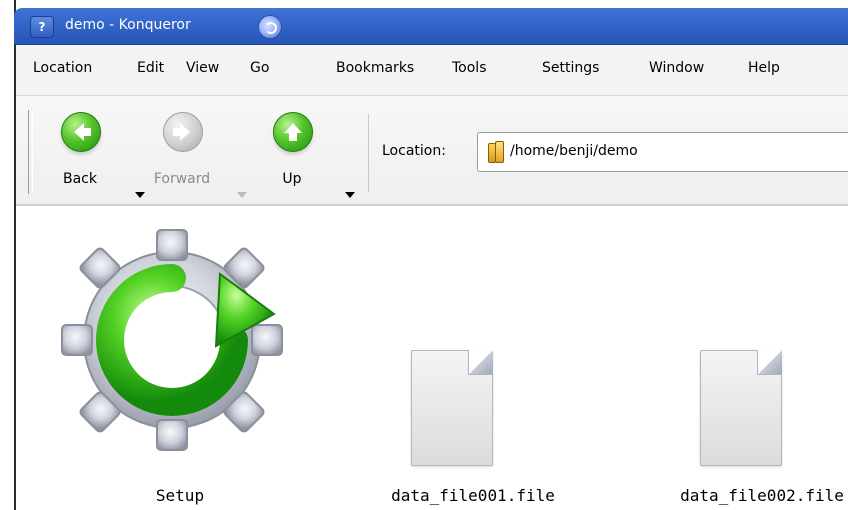  Describe the element at coordinates (676, 68) in the screenshot. I see `menu-window: Window` at that location.